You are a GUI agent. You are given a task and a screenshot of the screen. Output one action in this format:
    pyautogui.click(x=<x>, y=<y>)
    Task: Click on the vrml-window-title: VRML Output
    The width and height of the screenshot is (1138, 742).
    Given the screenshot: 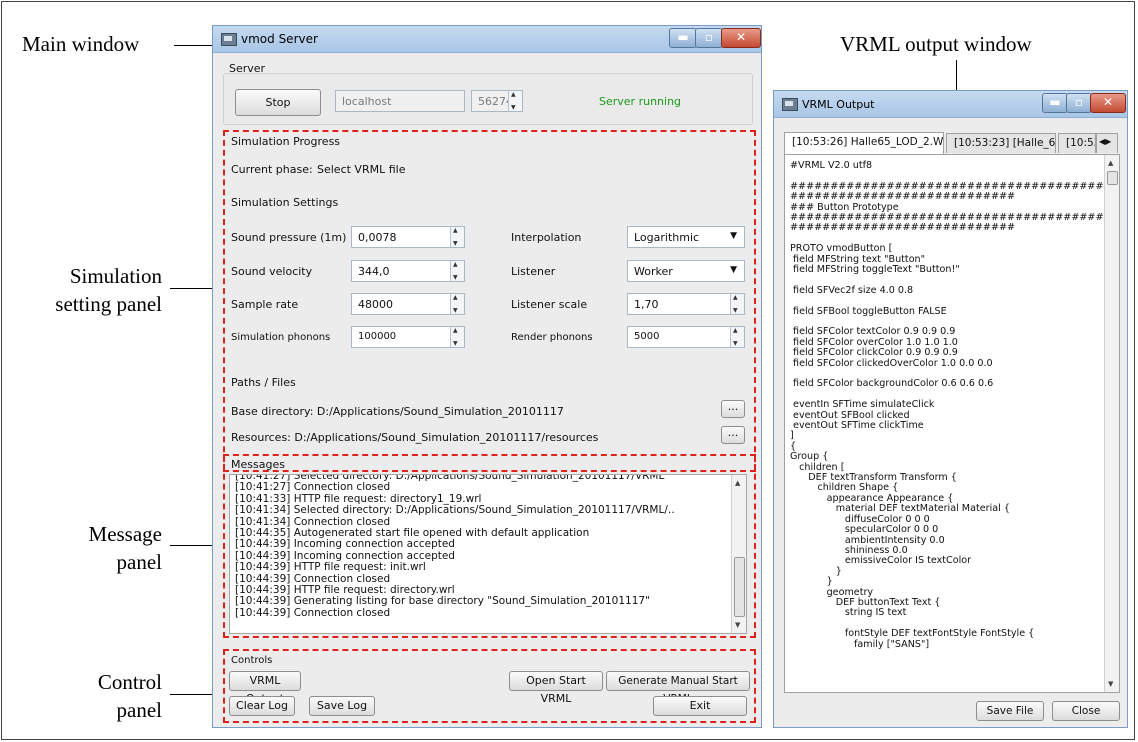 What is the action you would take?
    pyautogui.click(x=838, y=104)
    